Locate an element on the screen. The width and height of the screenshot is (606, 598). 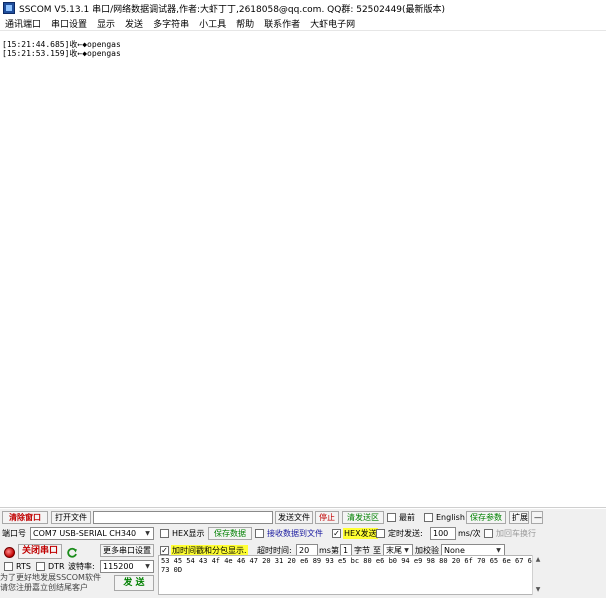
promo-text: 为了更好地发展SSCOM软件 请您注册嘉立创结尾客户 is located at coordinates (56, 583).